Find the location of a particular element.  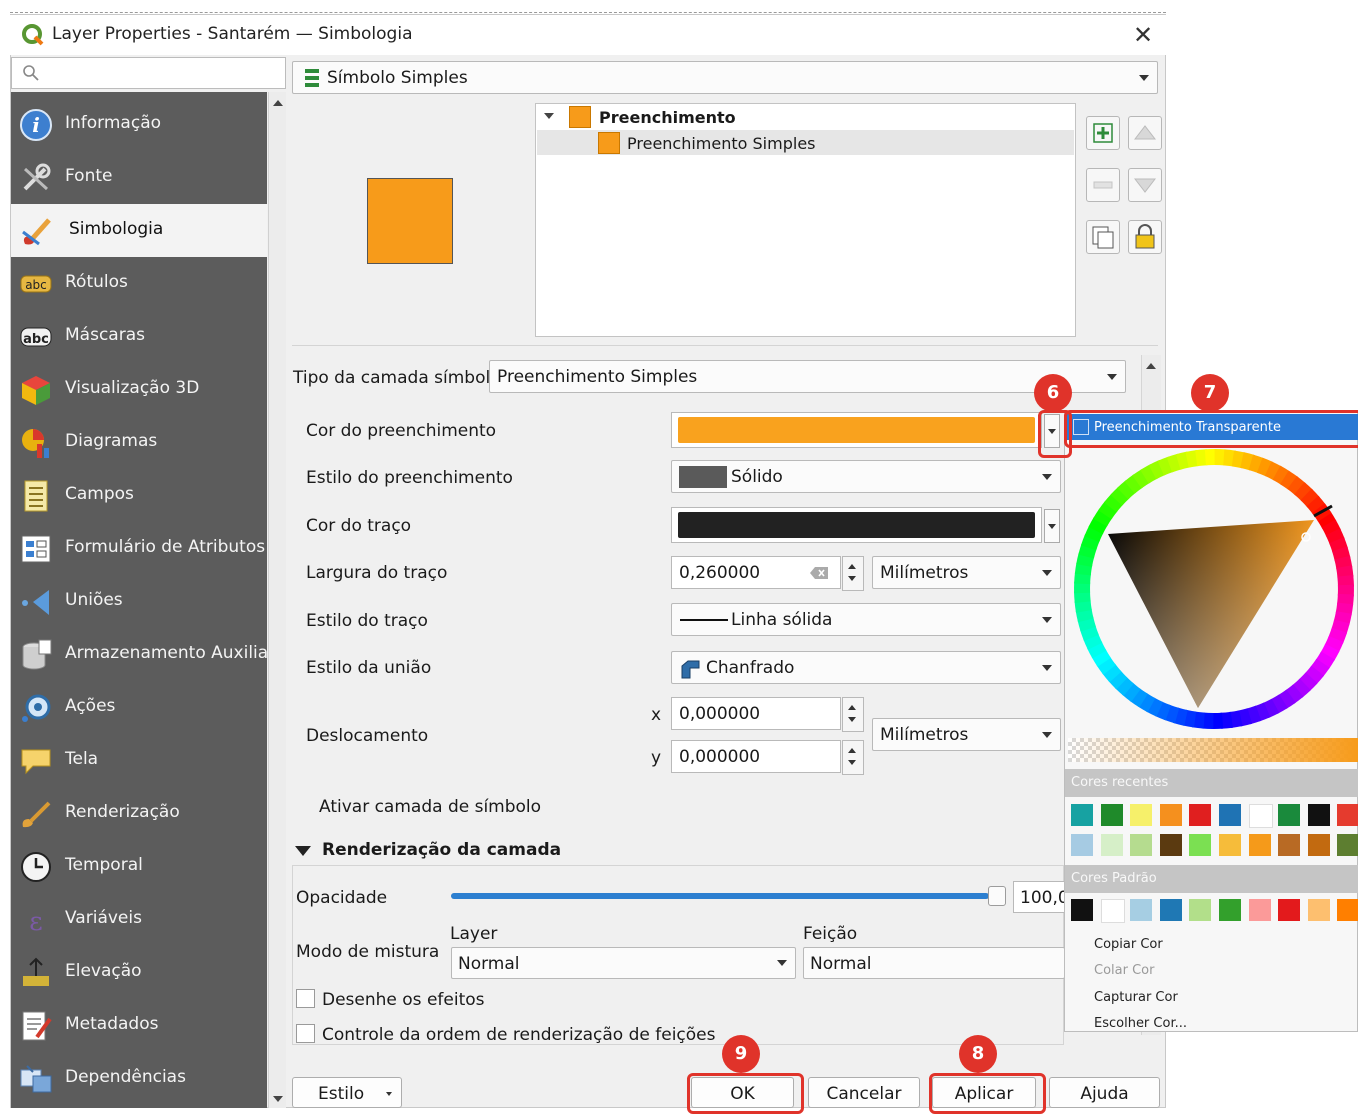

sidebar-search-input is located at coordinates (148, 73).